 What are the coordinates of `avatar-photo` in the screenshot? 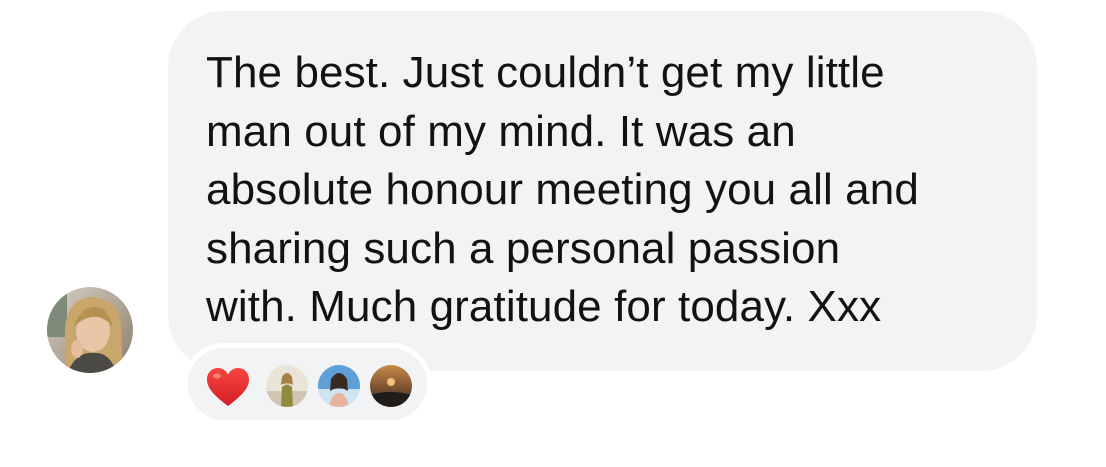 It's located at (90, 330).